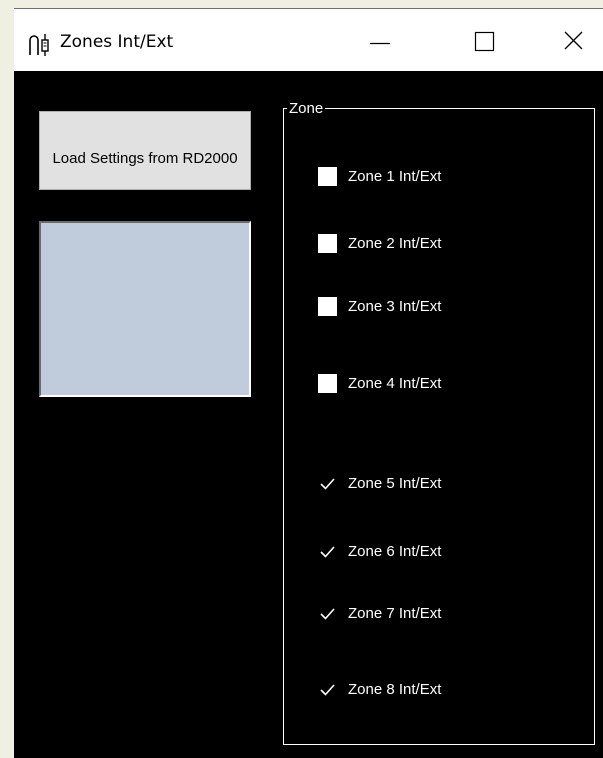  Describe the element at coordinates (382, 41) in the screenshot. I see `minimize-button` at that location.